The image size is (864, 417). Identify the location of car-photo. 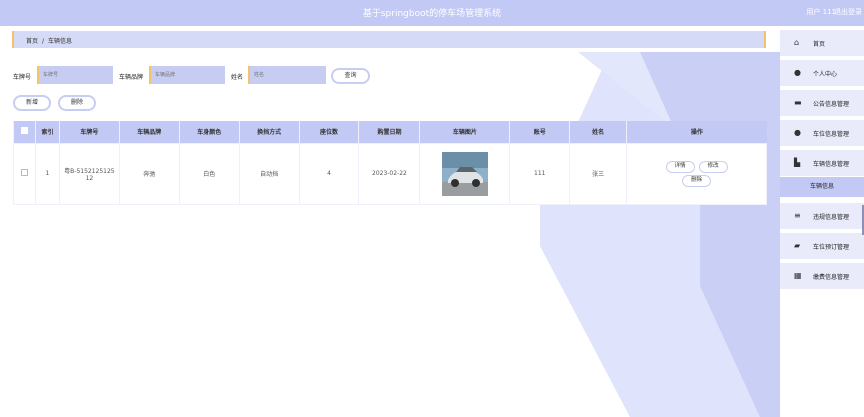
(464, 173).